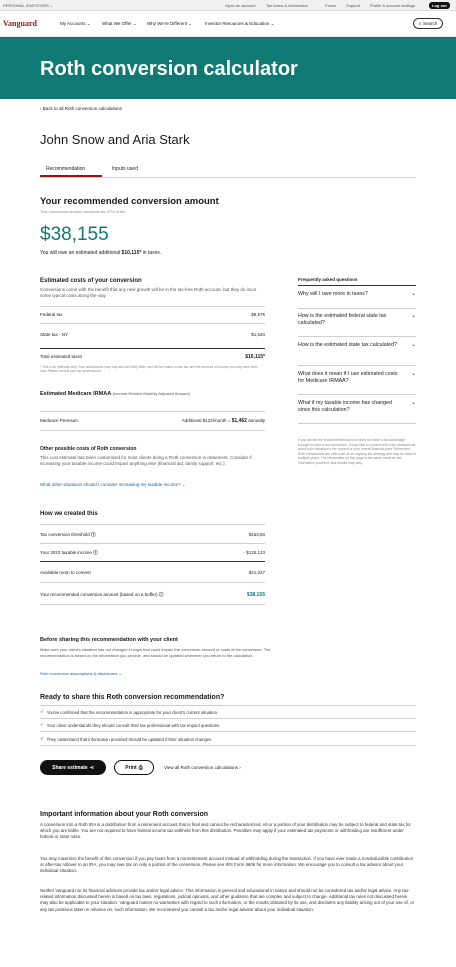  Describe the element at coordinates (167, 23) in the screenshot. I see `nav-item-label: Why We're Different` at that location.